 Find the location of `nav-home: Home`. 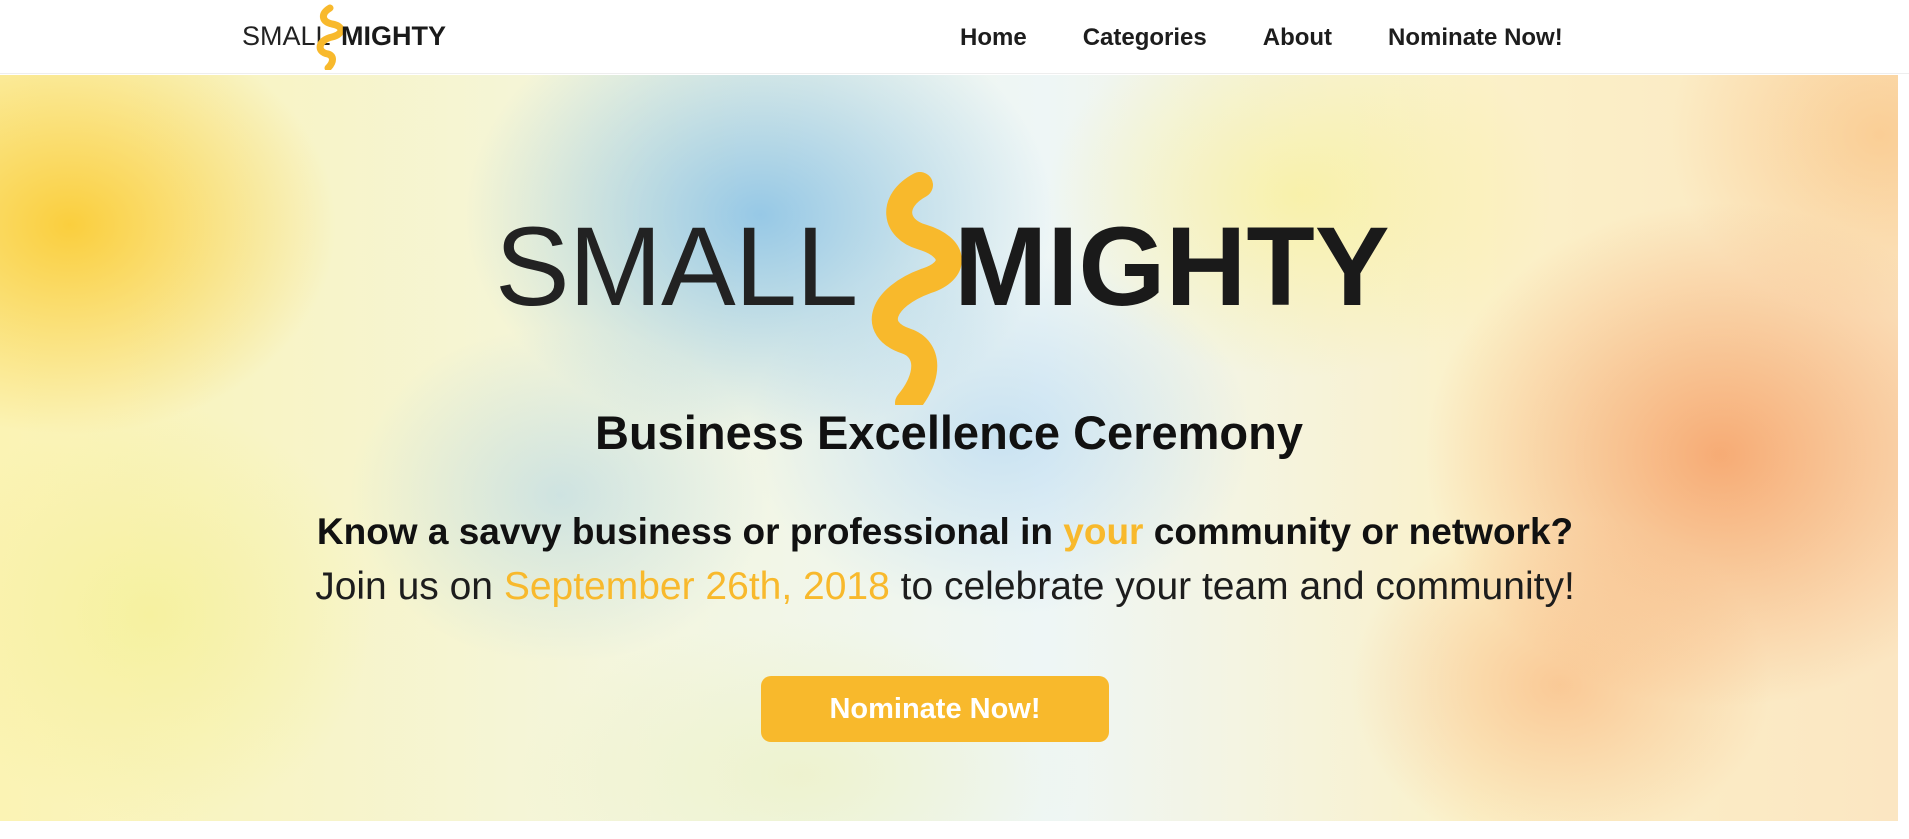

nav-home: Home is located at coordinates (993, 38).